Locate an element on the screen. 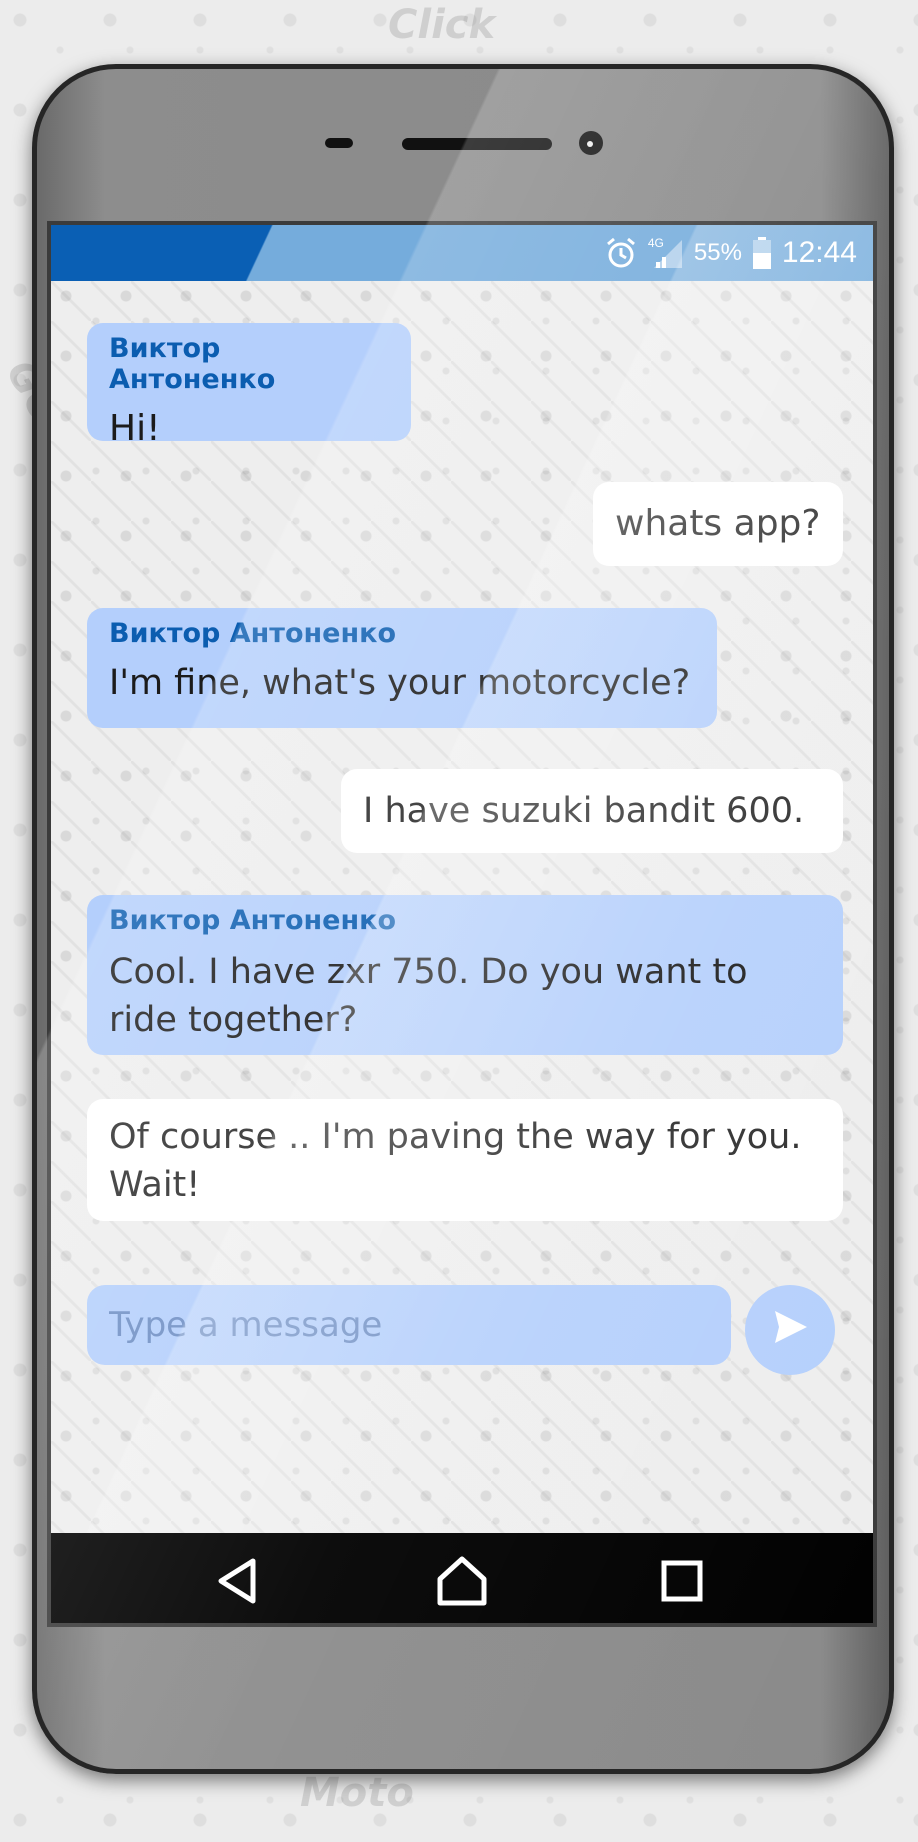  message-text: I have suzuki bandit 600. is located at coordinates (584, 811).